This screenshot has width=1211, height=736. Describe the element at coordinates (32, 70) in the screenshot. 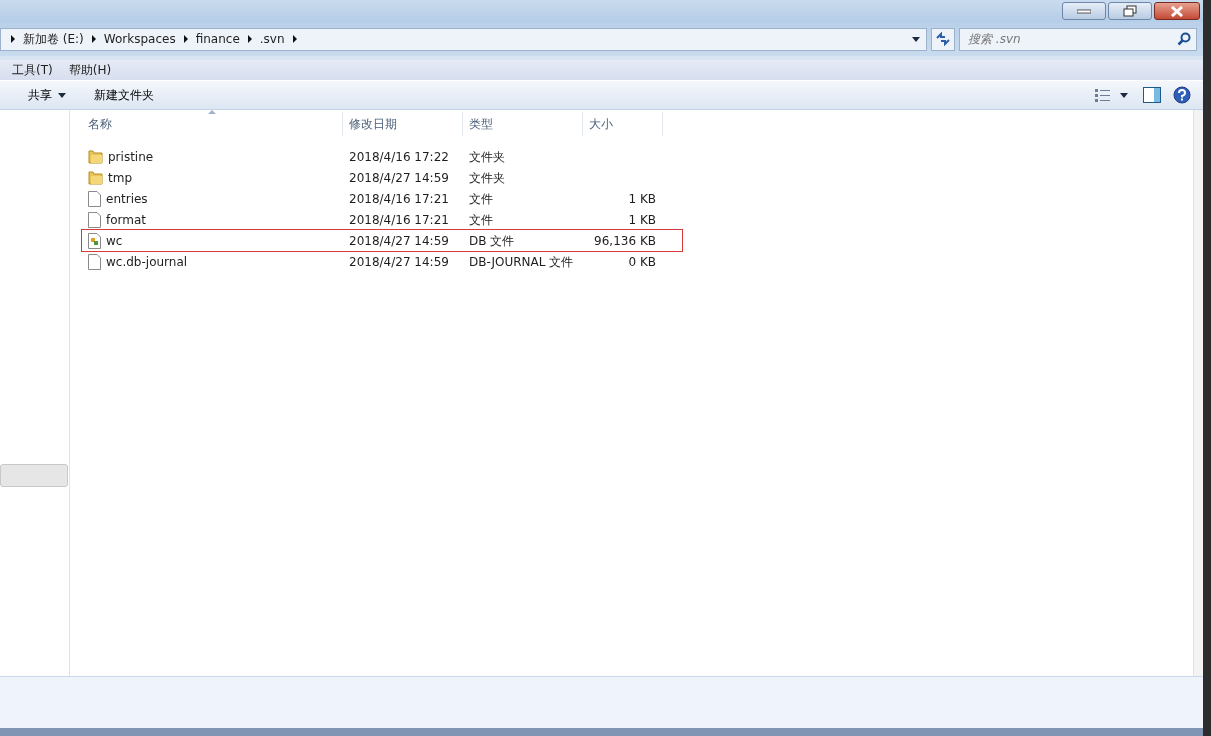

I see `menu-item: 工具(T)` at that location.